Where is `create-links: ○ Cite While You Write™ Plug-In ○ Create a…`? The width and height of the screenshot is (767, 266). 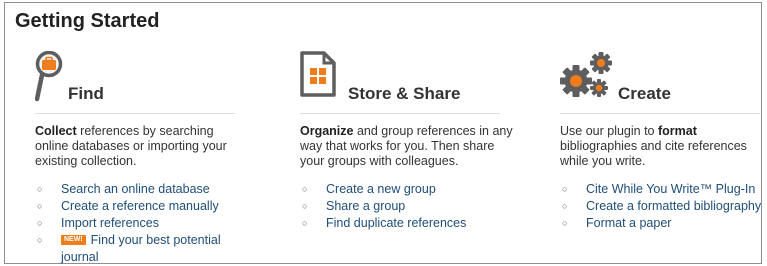
create-links: ○ Cite While You Write™ Plug-In ○ Create a… is located at coordinates (663, 206).